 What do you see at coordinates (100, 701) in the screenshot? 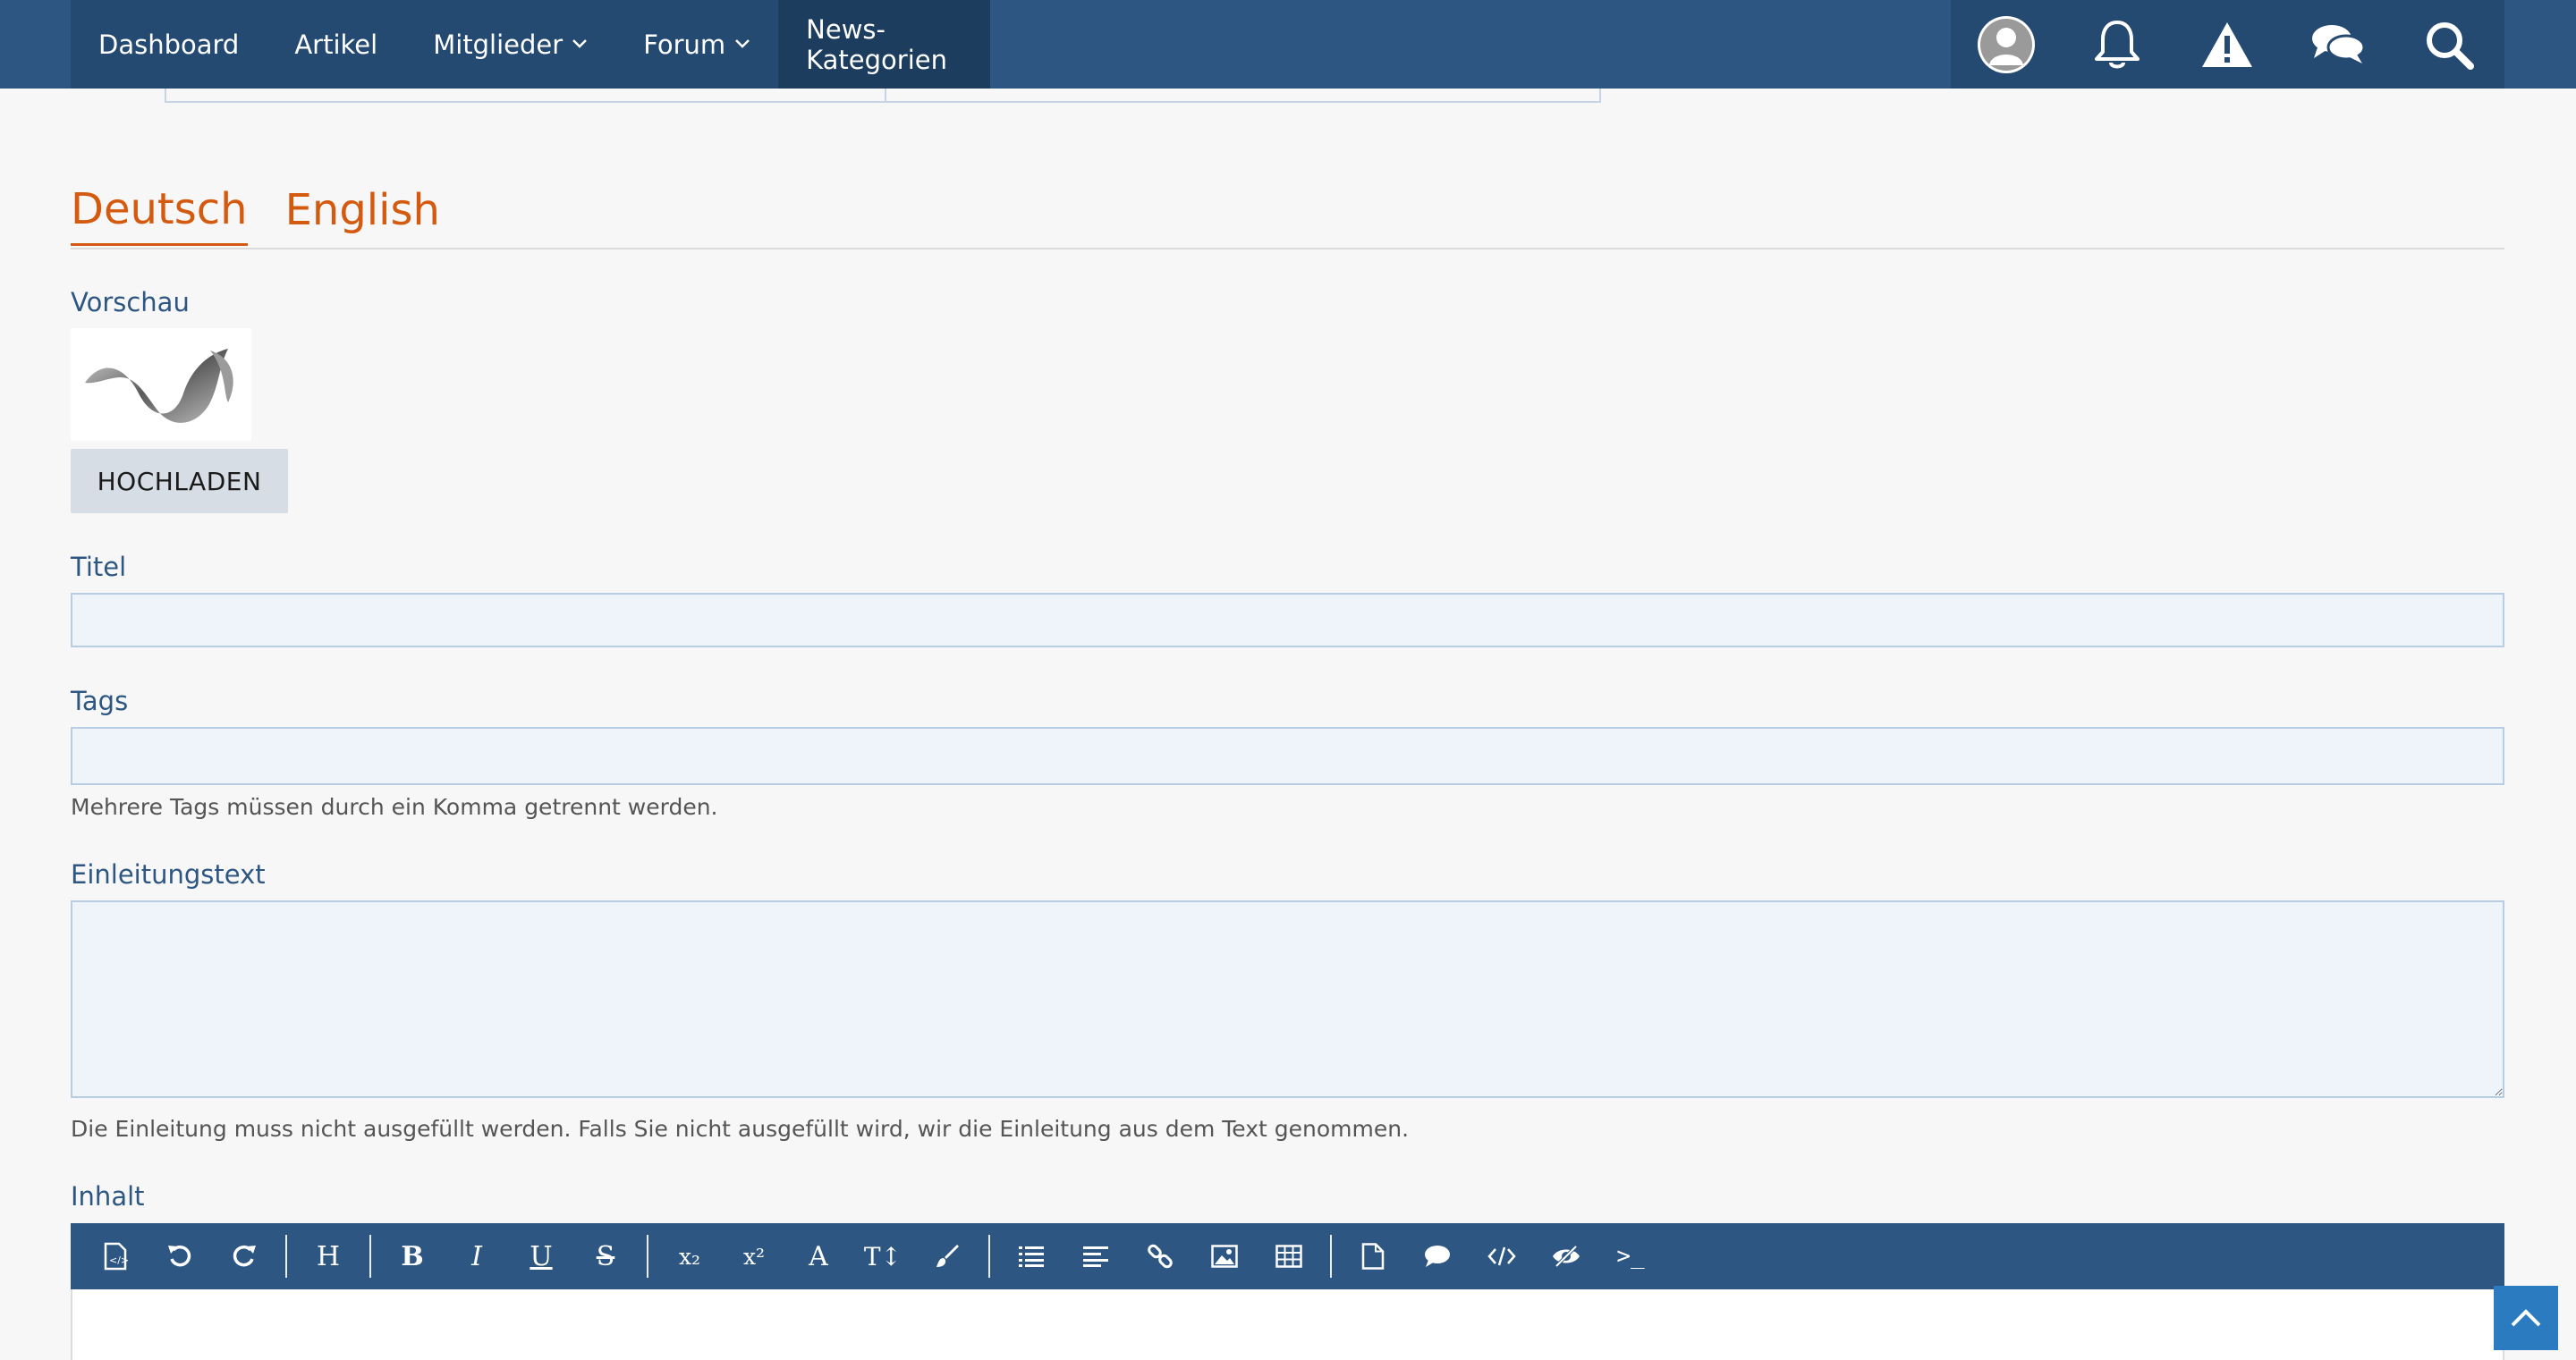
I see `tags-label: Tags` at bounding box center [100, 701].